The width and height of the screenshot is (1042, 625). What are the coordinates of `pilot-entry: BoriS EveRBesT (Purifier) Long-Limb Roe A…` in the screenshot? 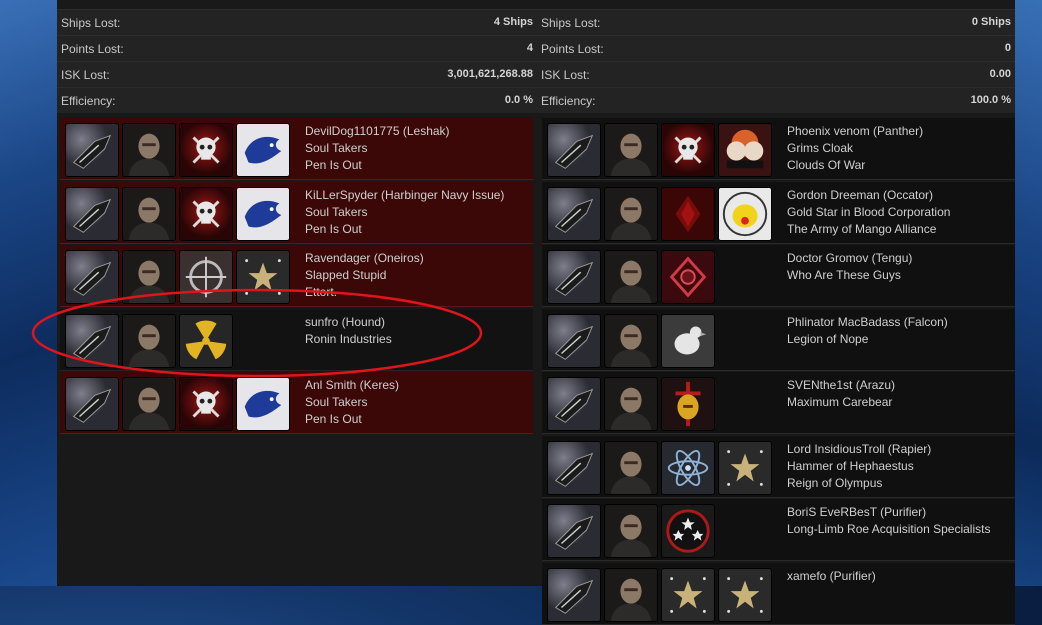 It's located at (778, 530).